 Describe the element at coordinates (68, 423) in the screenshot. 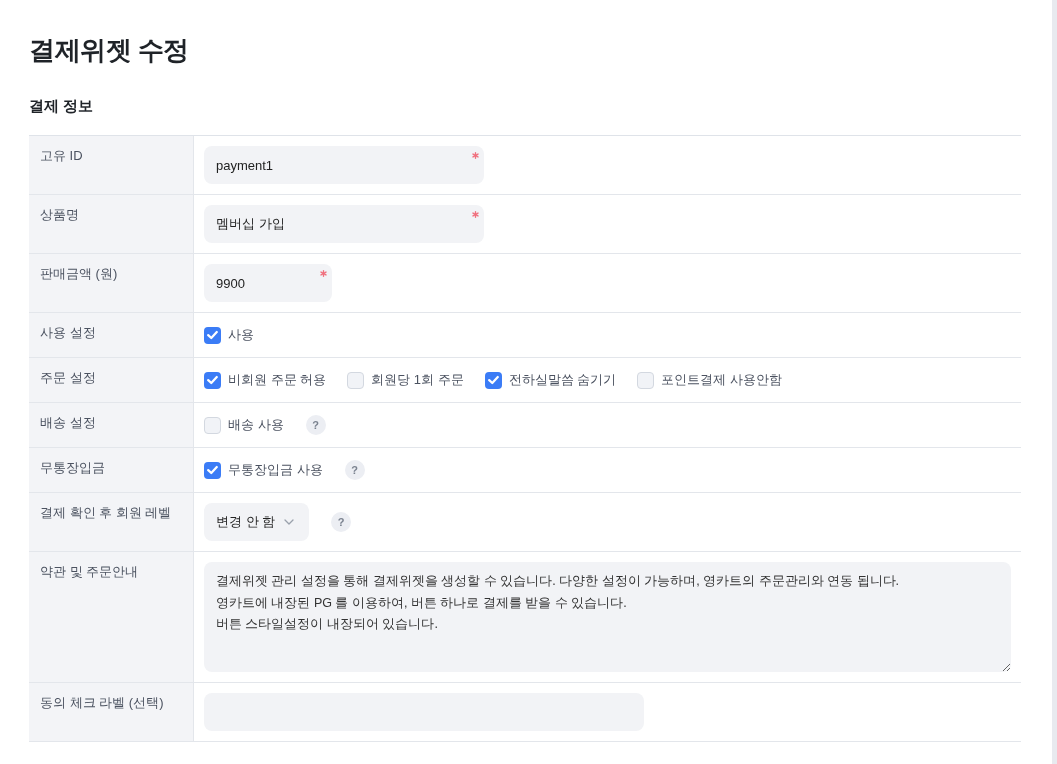

I see `field-label: 배송 설정` at that location.